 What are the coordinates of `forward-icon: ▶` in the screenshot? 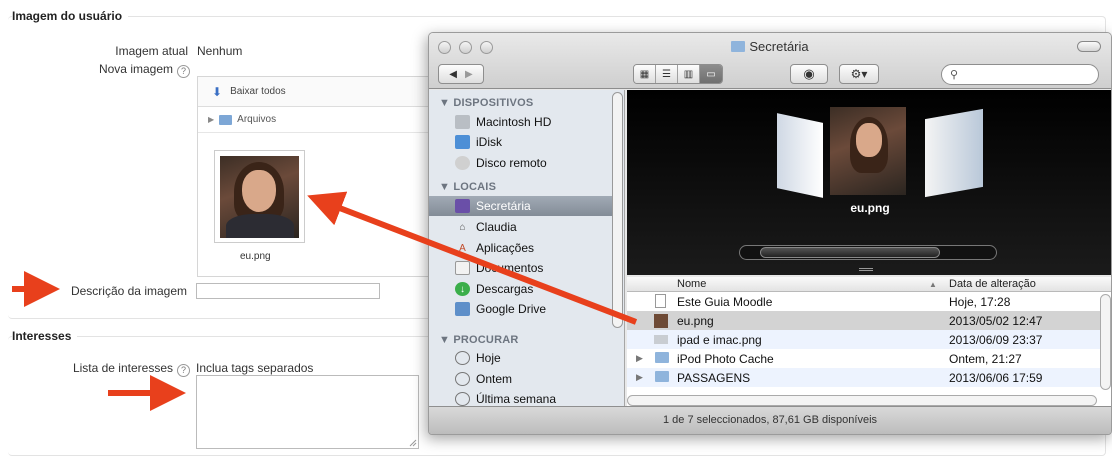 It's located at (469, 74).